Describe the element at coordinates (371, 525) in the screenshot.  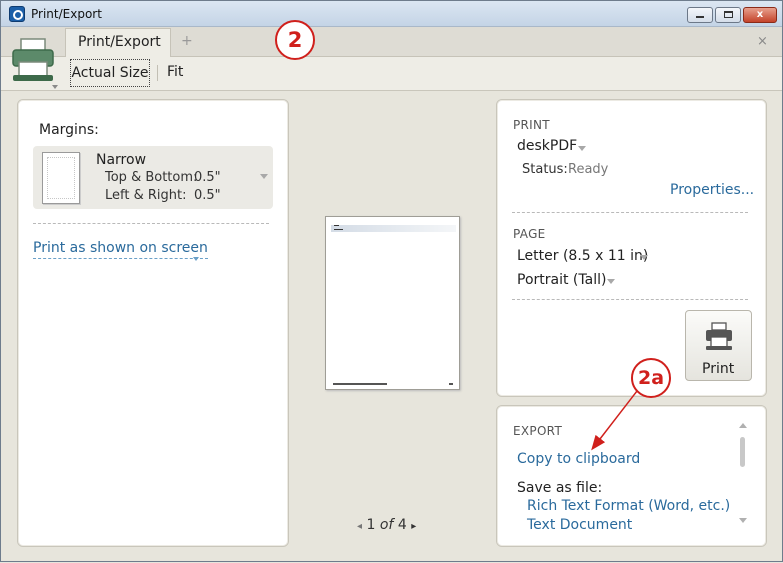
I see `current-page: 1` at that location.